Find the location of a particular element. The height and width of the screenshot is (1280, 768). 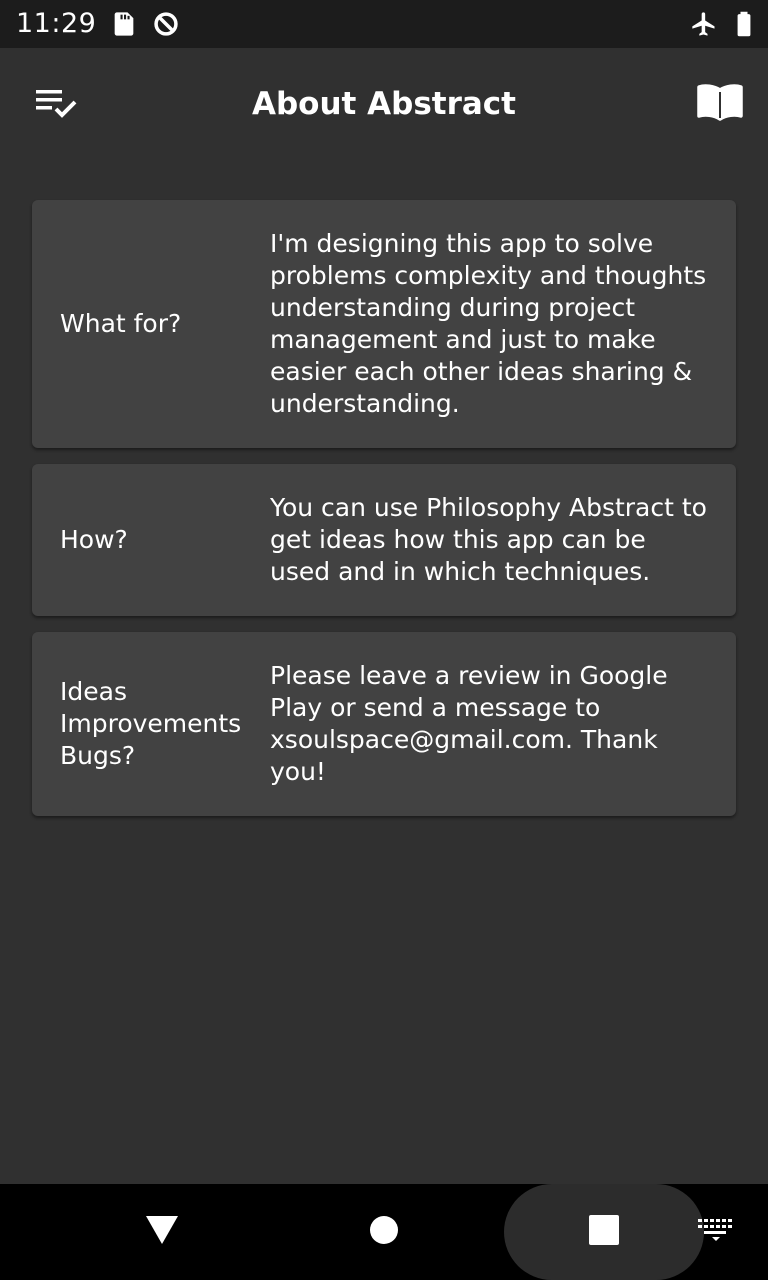

page-title: About Abstract is located at coordinates (383, 104).